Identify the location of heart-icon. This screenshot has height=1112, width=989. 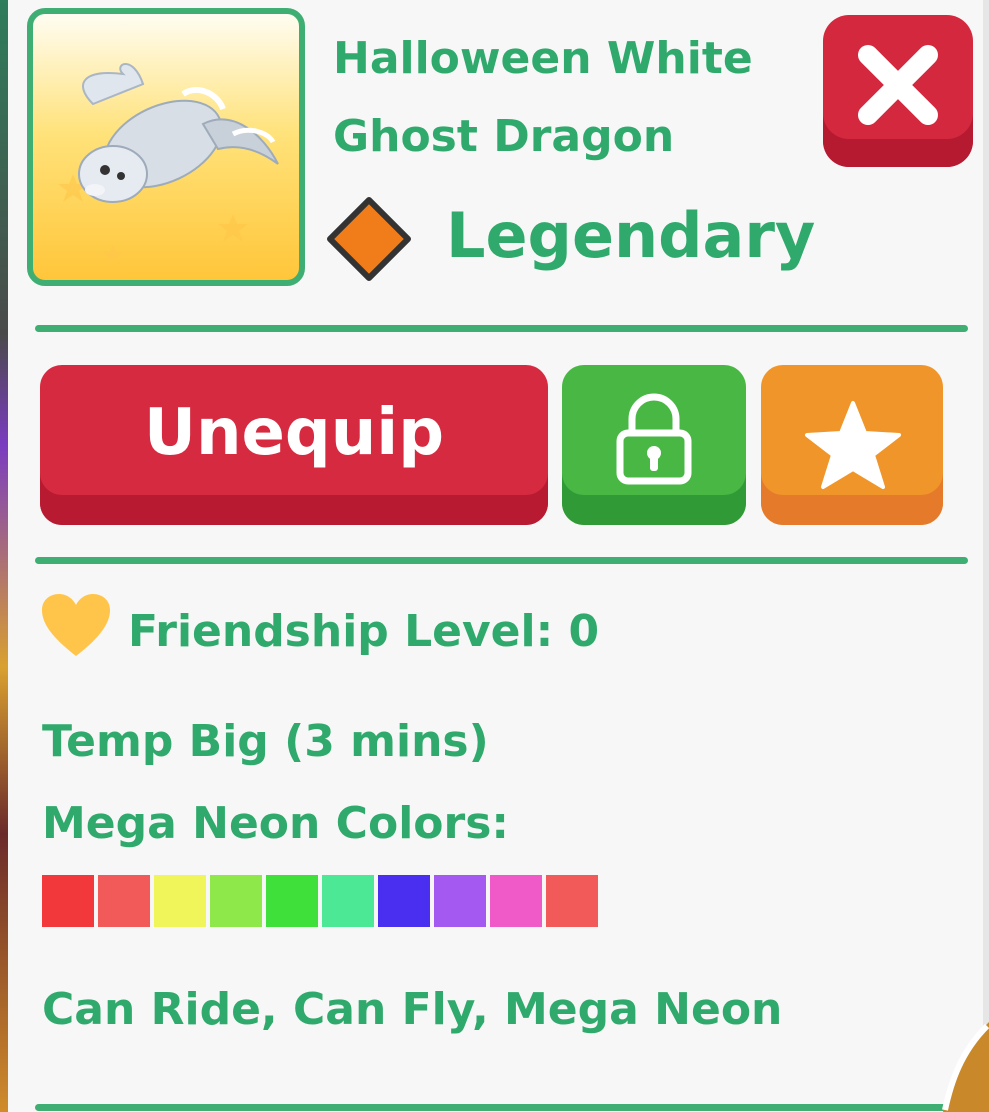
(76, 625).